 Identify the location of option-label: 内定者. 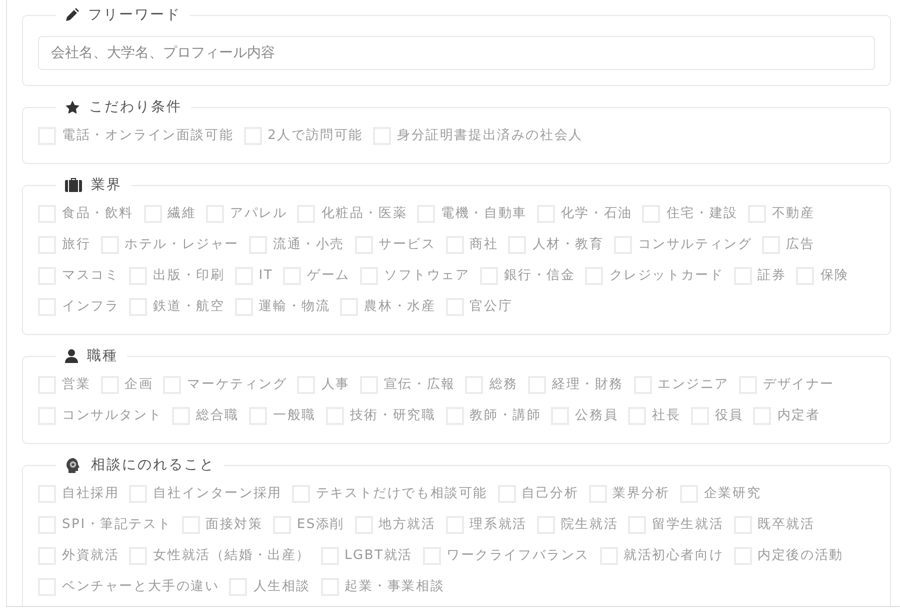
(798, 415).